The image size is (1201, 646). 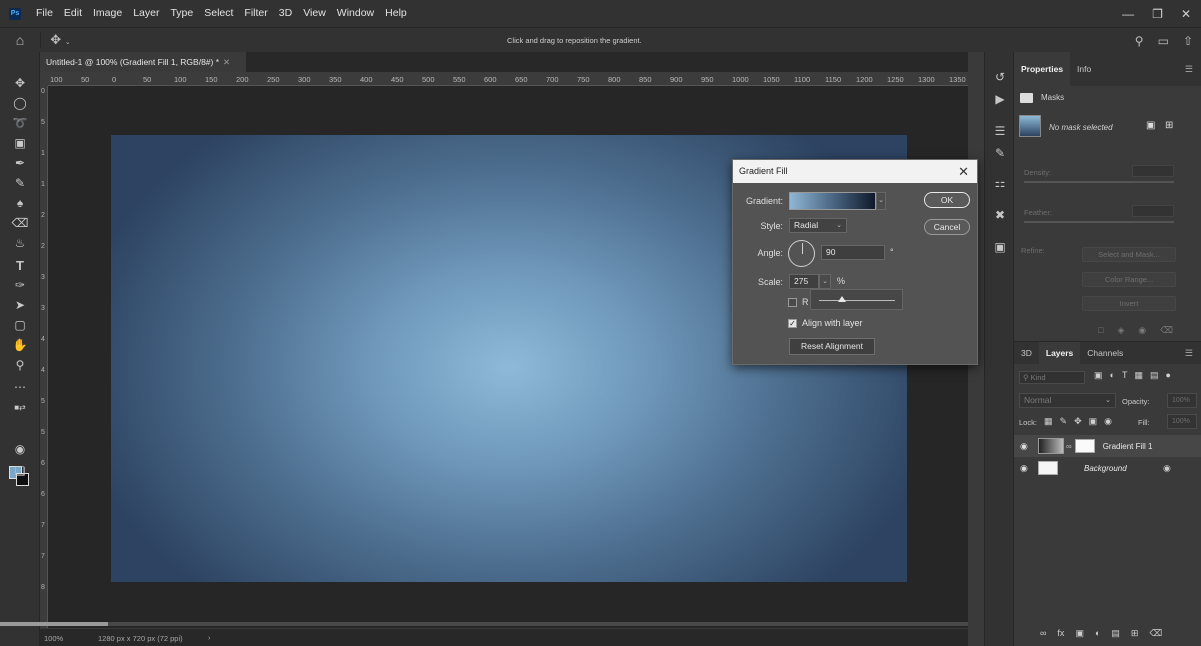 What do you see at coordinates (1064, 421) in the screenshot?
I see `lock-image-icon: ✎` at bounding box center [1064, 421].